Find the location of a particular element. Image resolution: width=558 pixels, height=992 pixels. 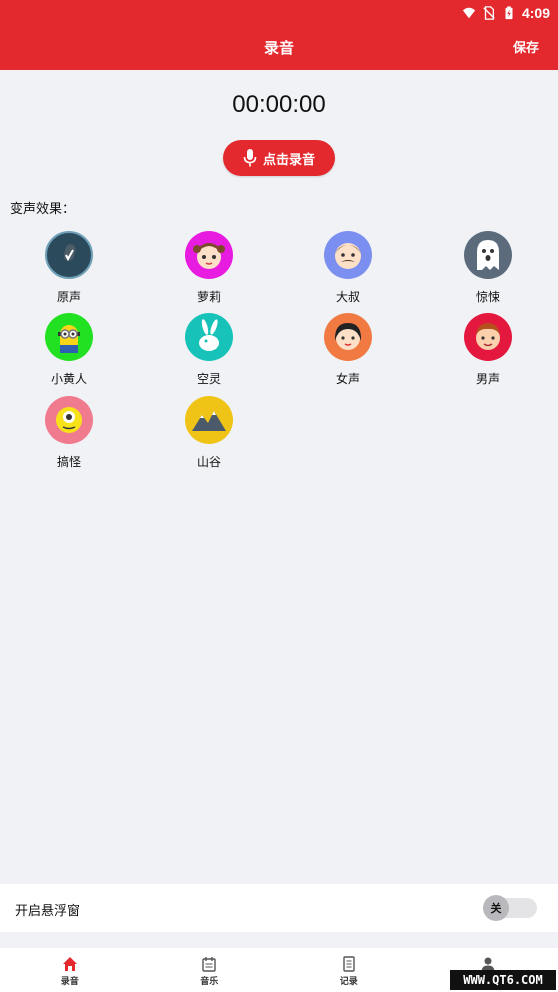

effect-valley: 山谷 is located at coordinates (209, 434).